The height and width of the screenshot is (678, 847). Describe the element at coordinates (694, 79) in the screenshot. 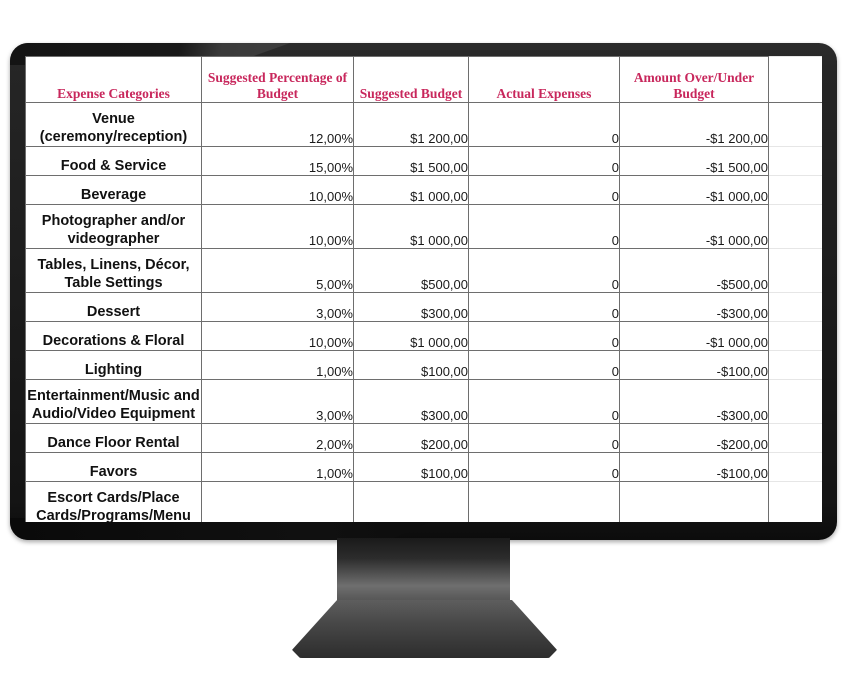

I see `column-header-over-under: Amount Over/Under Budget` at that location.